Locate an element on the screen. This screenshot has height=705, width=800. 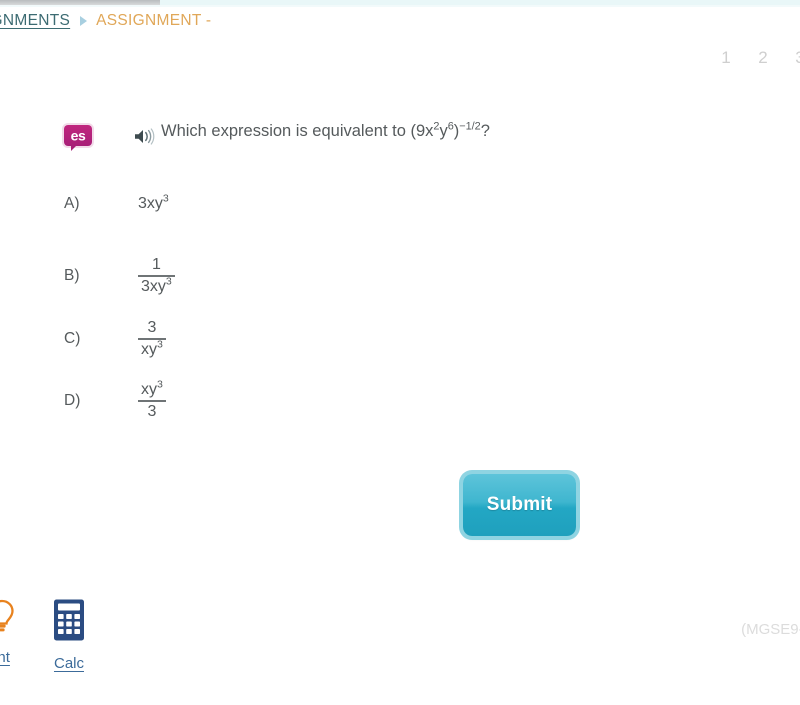
answer-choice-a-exponent: 3 is located at coordinates (165, 198).